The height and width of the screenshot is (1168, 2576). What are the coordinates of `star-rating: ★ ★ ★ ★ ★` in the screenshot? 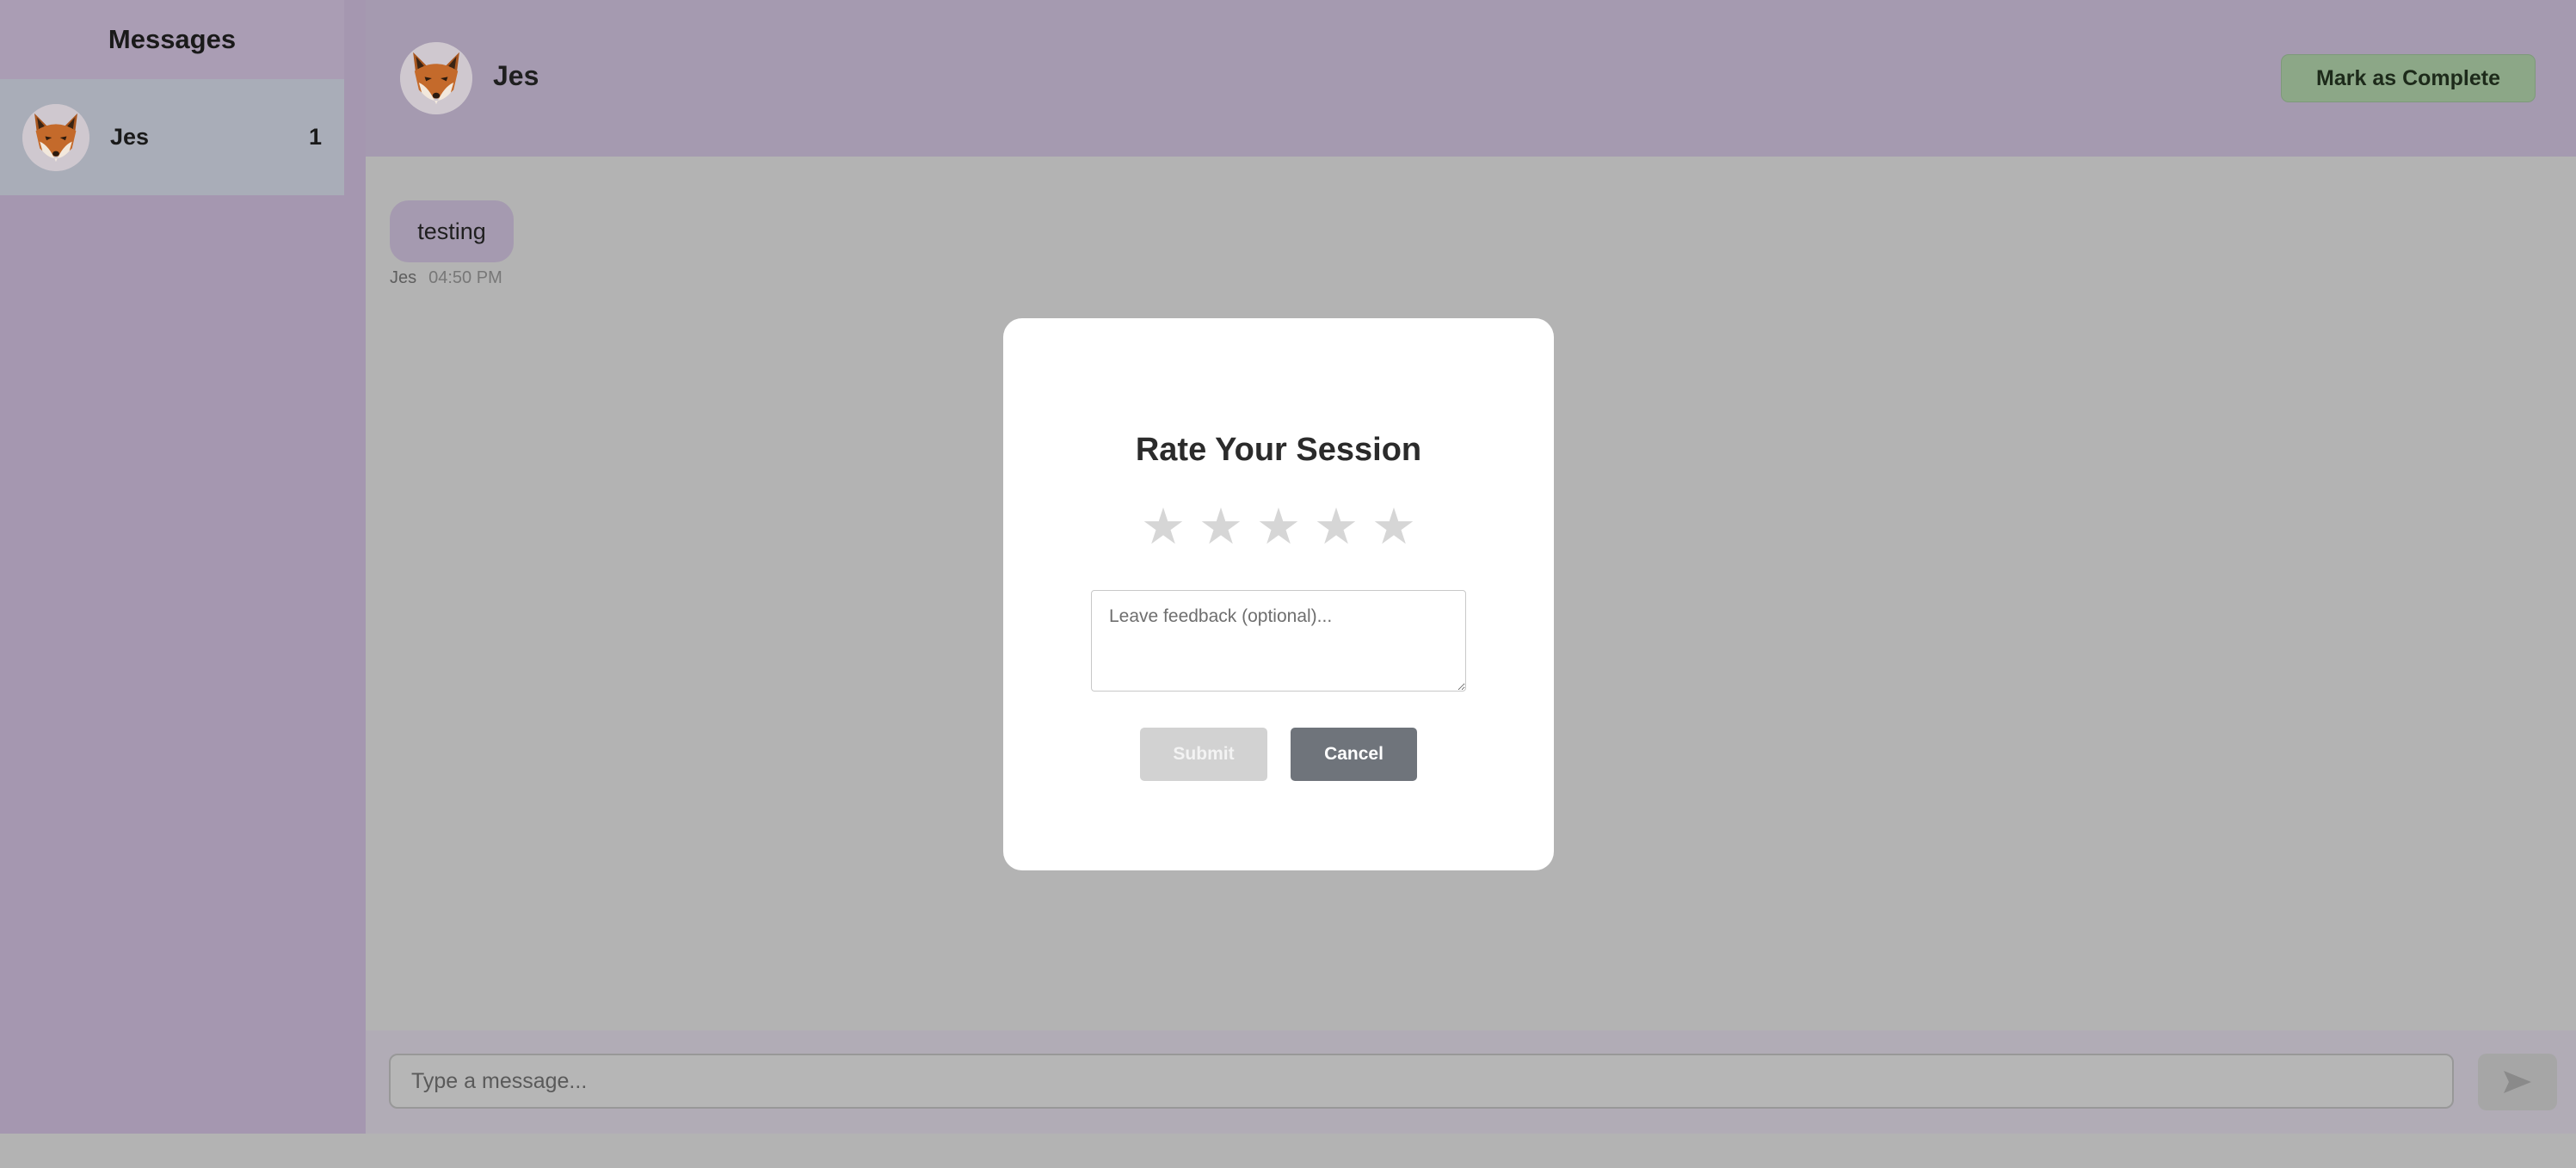 It's located at (1278, 527).